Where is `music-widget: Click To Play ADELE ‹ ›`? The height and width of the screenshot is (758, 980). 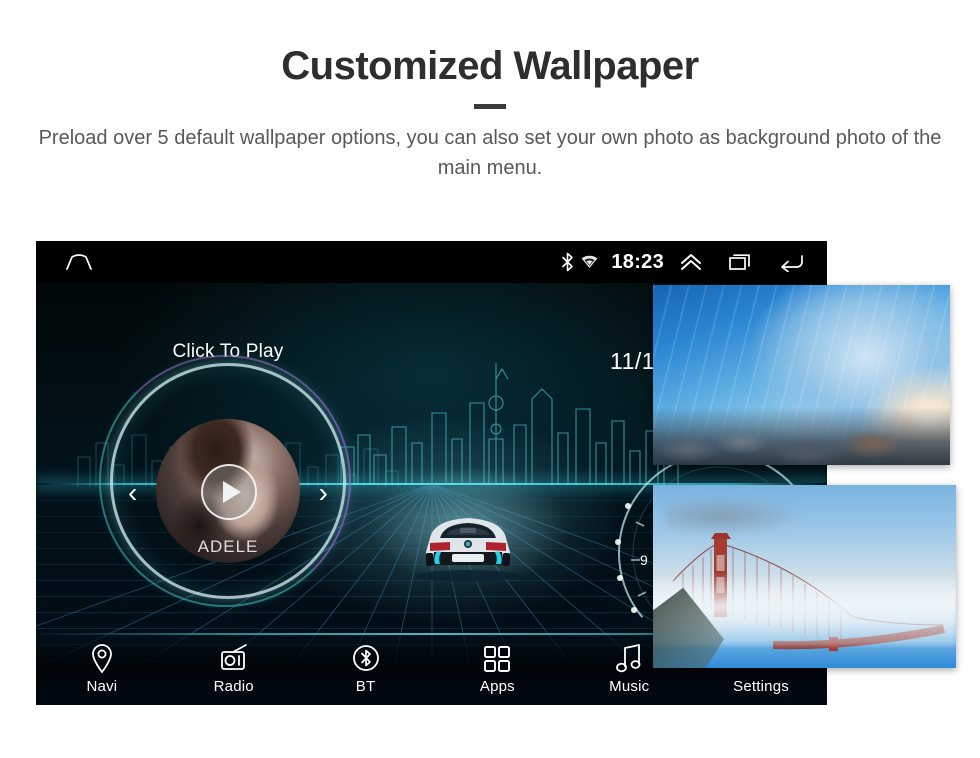 music-widget: Click To Play ADELE ‹ › is located at coordinates (228, 474).